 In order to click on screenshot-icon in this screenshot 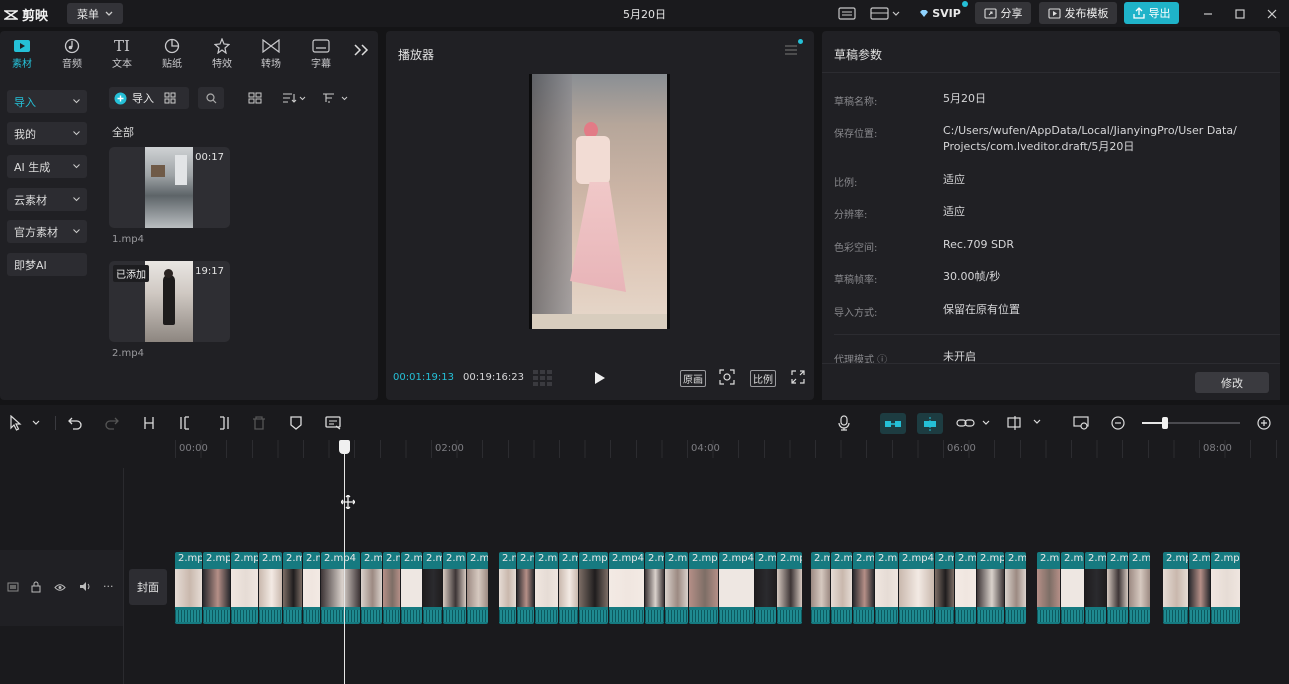, I will do `click(727, 378)`.